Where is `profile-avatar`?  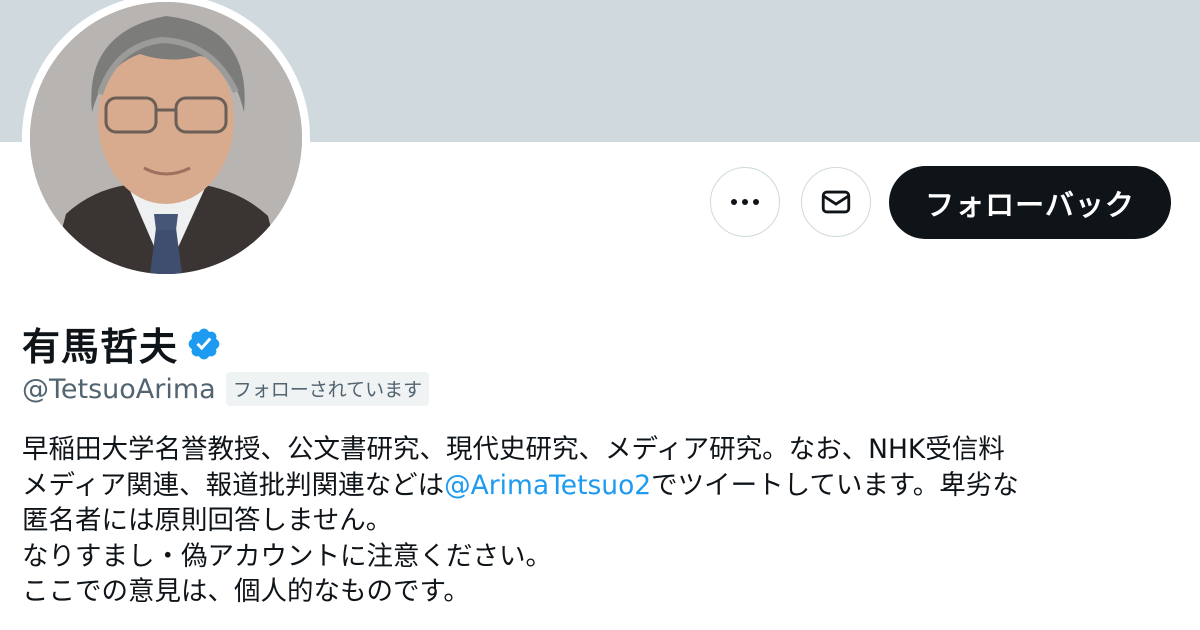 profile-avatar is located at coordinates (166, 141).